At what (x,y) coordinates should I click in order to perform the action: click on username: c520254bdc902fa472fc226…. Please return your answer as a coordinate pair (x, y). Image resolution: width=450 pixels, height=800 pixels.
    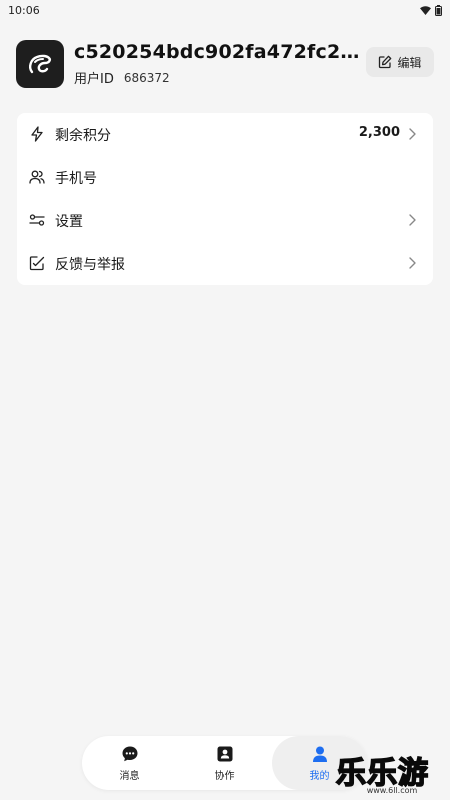
    Looking at the image, I should click on (220, 52).